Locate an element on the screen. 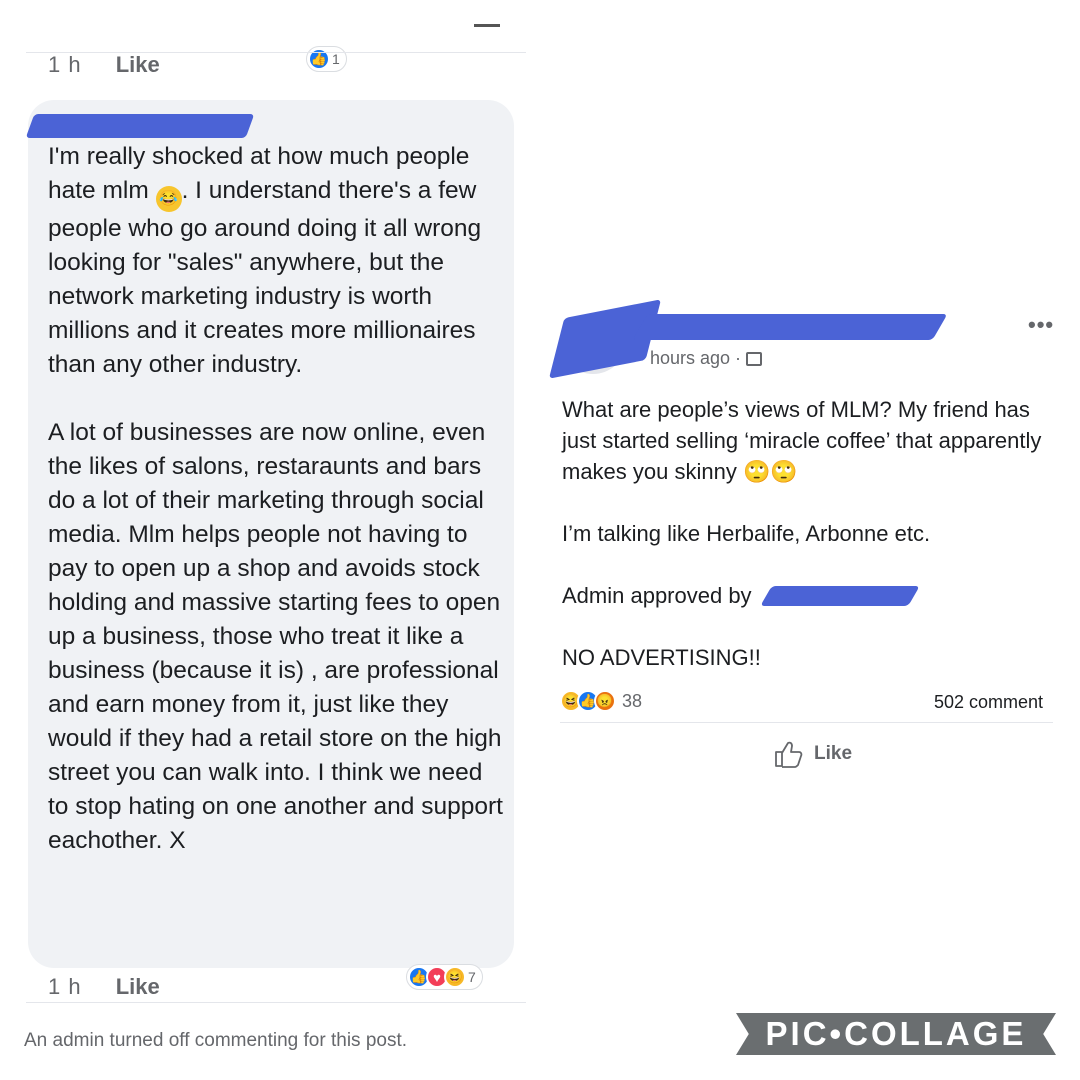 The image size is (1080, 1080). post-reaction-count: 38 is located at coordinates (632, 700).